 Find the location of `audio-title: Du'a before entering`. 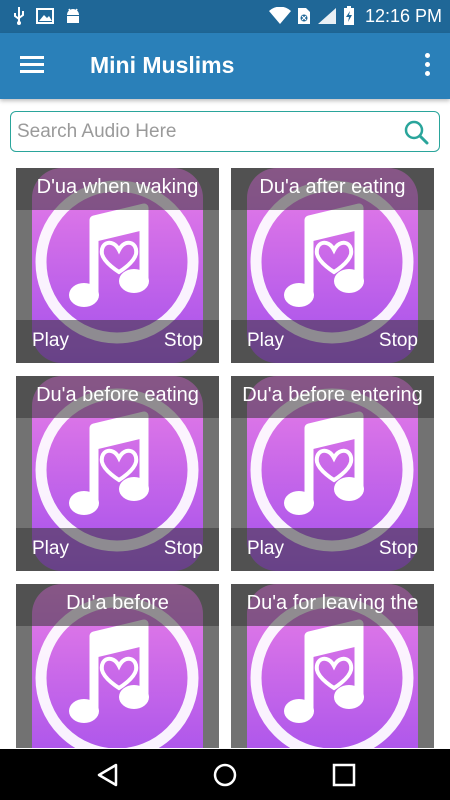

audio-title: Du'a before entering is located at coordinates (332, 395).